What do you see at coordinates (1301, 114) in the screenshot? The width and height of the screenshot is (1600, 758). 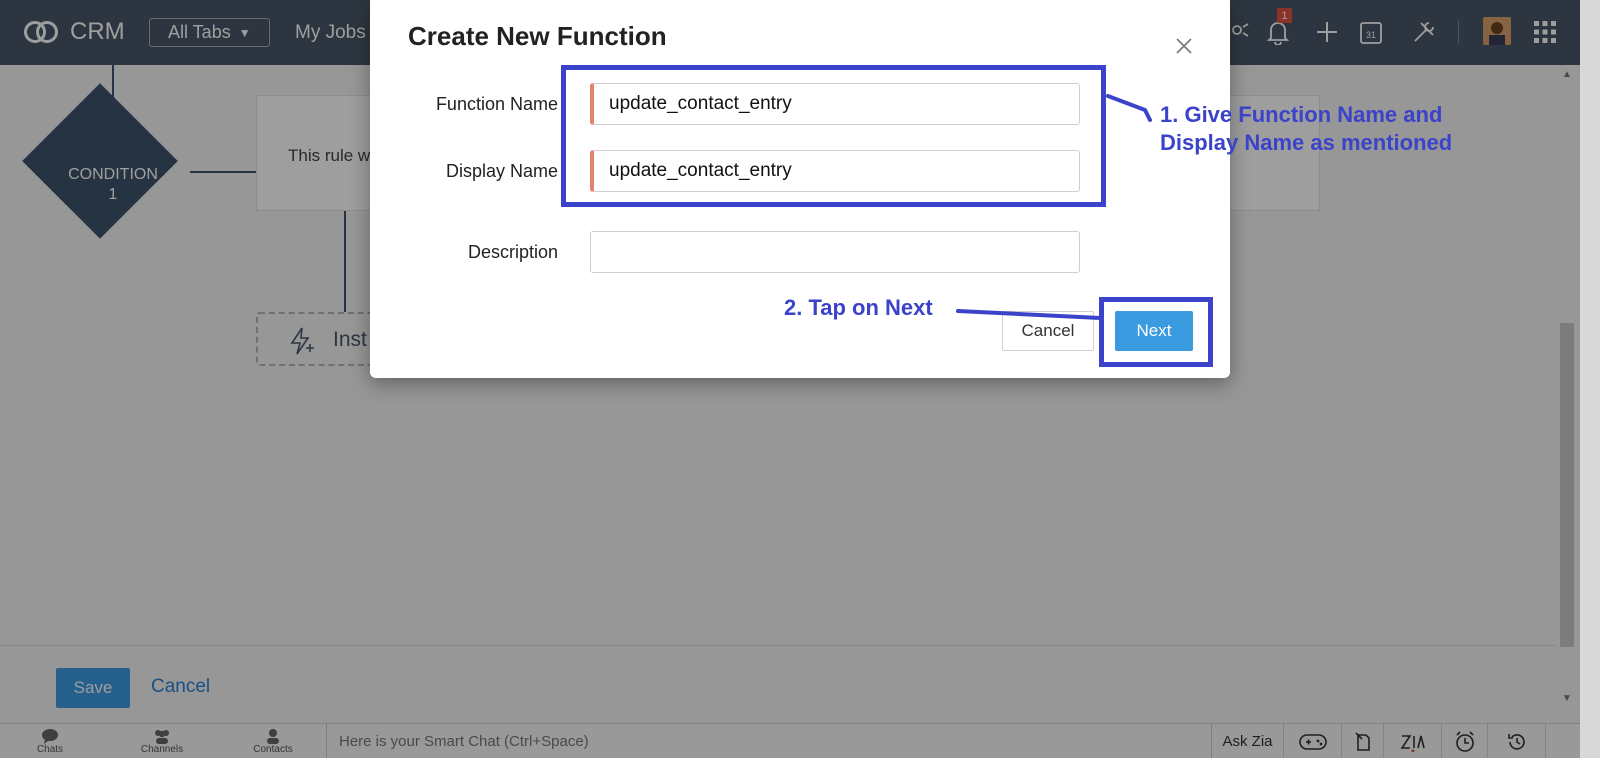 I see `annotation-step-1-line1: 1. Give Function Name and` at bounding box center [1301, 114].